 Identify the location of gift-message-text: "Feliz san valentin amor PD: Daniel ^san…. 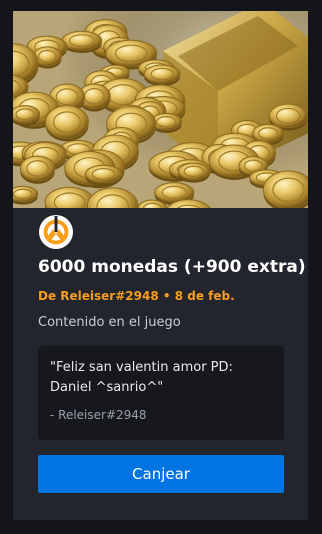
(141, 377).